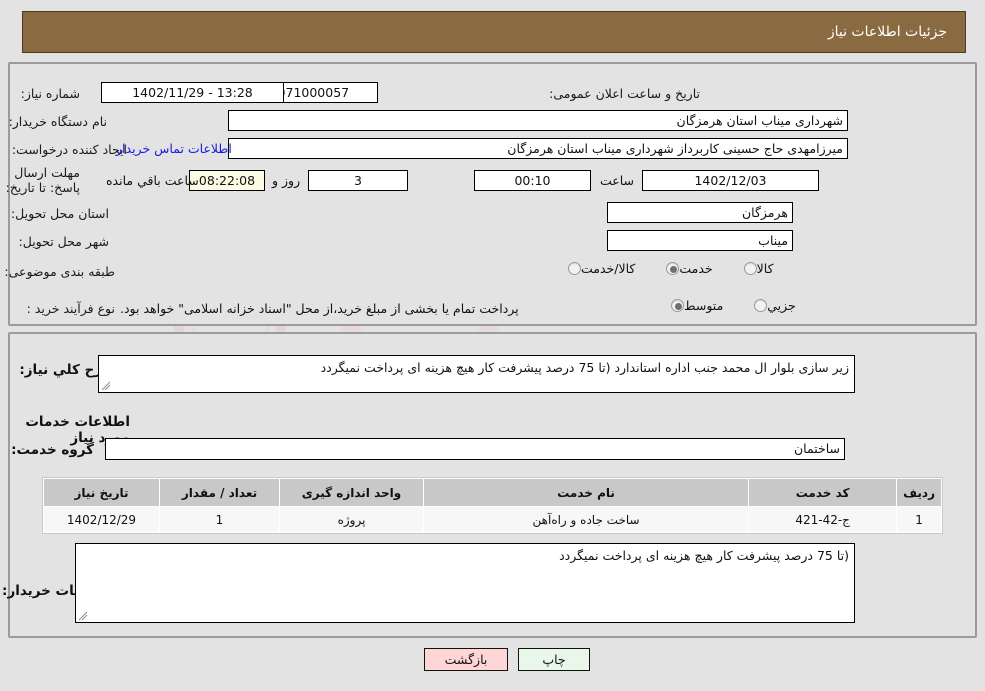  What do you see at coordinates (59, 213) in the screenshot?
I see `province-label: استان محل تحویل:` at bounding box center [59, 213].